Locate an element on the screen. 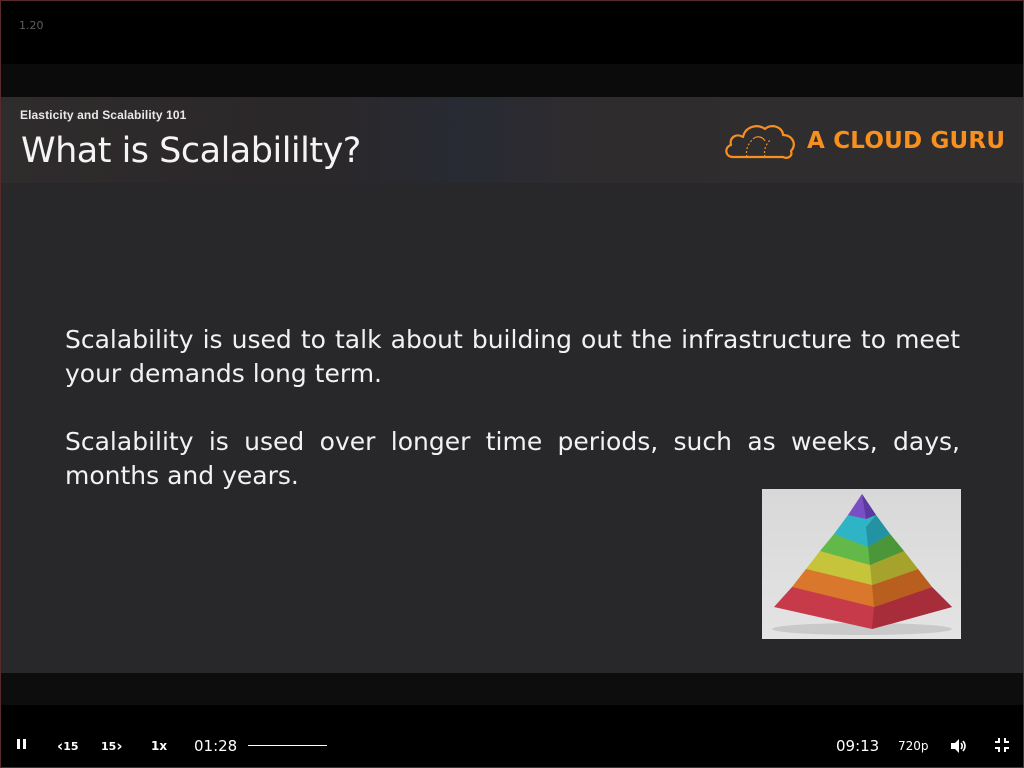  course-title: Elasticity and Scalability 101 is located at coordinates (103, 115).